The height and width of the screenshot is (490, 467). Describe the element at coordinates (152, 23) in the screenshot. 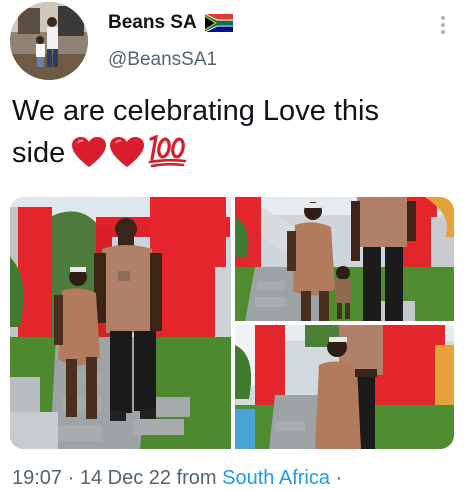

I see `author-name: Beans SA` at that location.